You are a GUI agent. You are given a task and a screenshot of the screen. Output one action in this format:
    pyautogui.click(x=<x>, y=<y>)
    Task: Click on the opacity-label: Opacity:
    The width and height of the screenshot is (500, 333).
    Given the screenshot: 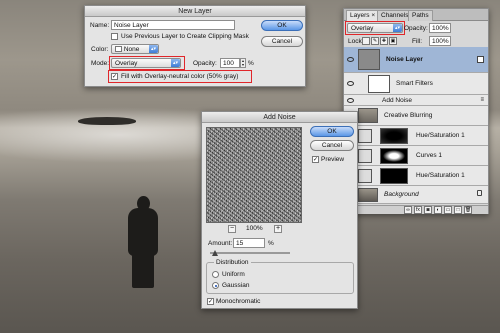 What is the action you would take?
    pyautogui.click(x=205, y=63)
    